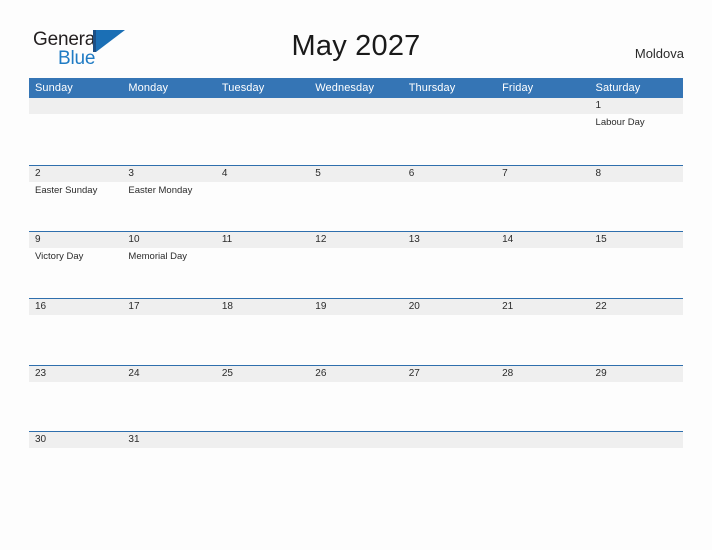 Image resolution: width=712 pixels, height=550 pixels. What do you see at coordinates (543, 332) in the screenshot?
I see `calendar-day-cell: 21` at bounding box center [543, 332].